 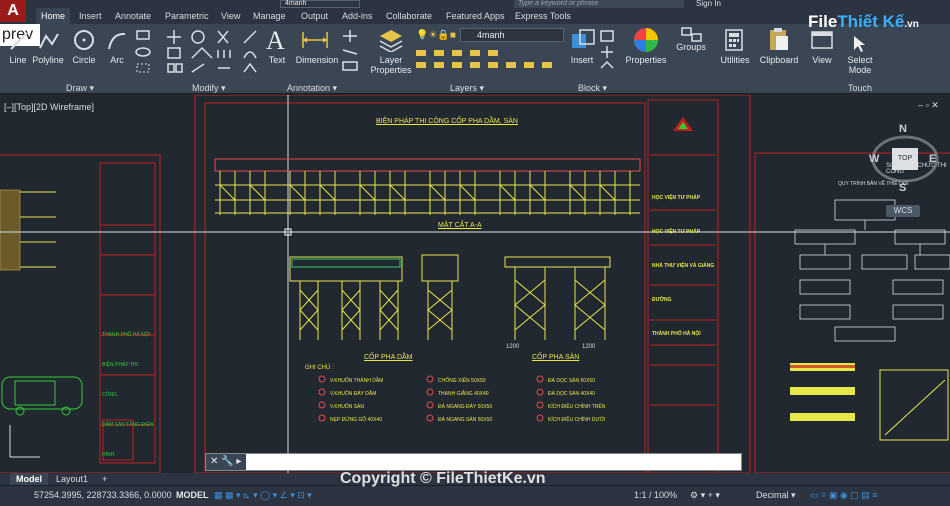 What do you see at coordinates (49, 107) in the screenshot?
I see `viewport-controls-label: [–][Top][2D Wireframe]` at bounding box center [49, 107].